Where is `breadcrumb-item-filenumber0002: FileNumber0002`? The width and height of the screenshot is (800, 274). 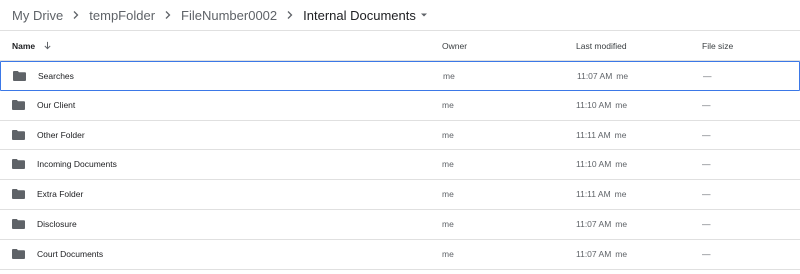 breadcrumb-item-filenumber0002: FileNumber0002 is located at coordinates (229, 15).